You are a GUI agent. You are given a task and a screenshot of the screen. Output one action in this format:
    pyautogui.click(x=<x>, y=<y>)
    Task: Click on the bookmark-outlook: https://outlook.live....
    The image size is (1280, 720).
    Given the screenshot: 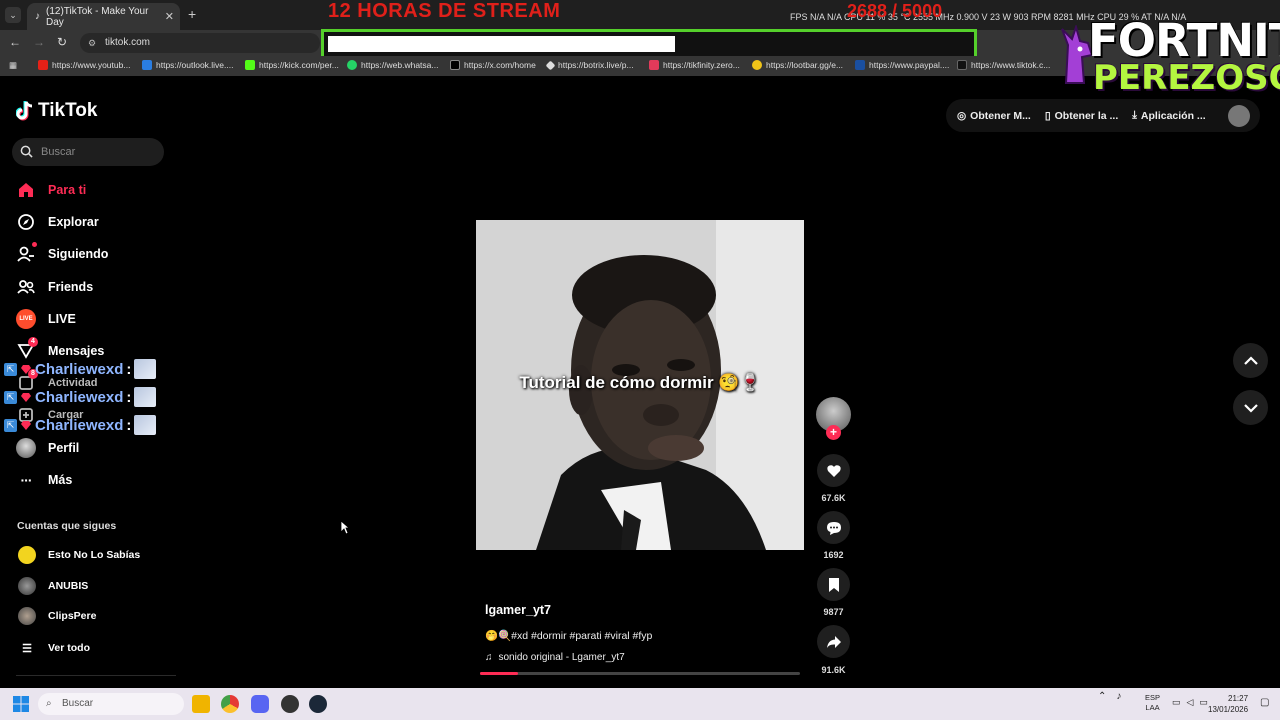 What is the action you would take?
    pyautogui.click(x=187, y=65)
    